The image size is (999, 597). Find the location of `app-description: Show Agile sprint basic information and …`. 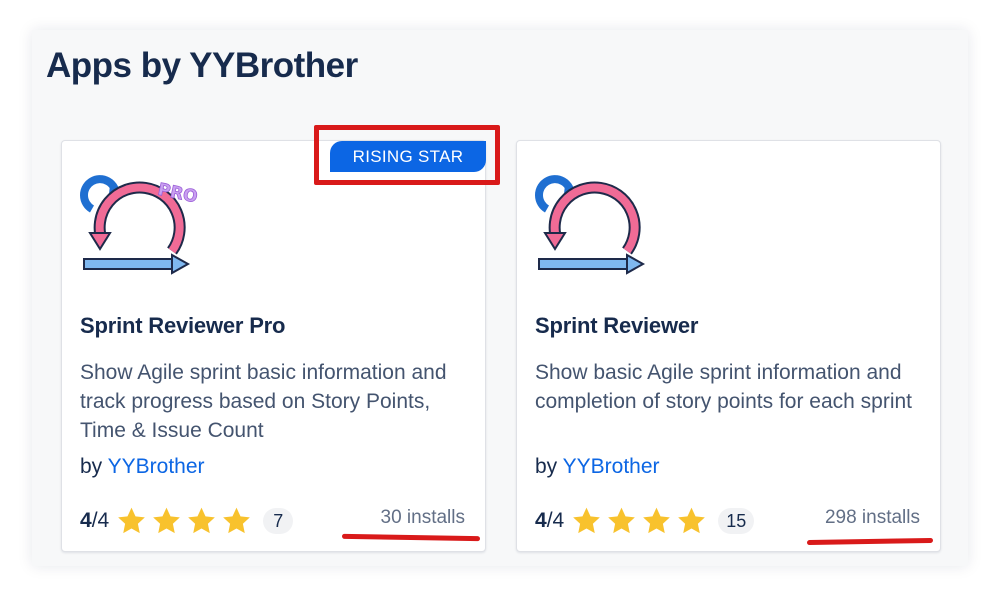

app-description: Show Agile sprint basic information and … is located at coordinates (263, 401).